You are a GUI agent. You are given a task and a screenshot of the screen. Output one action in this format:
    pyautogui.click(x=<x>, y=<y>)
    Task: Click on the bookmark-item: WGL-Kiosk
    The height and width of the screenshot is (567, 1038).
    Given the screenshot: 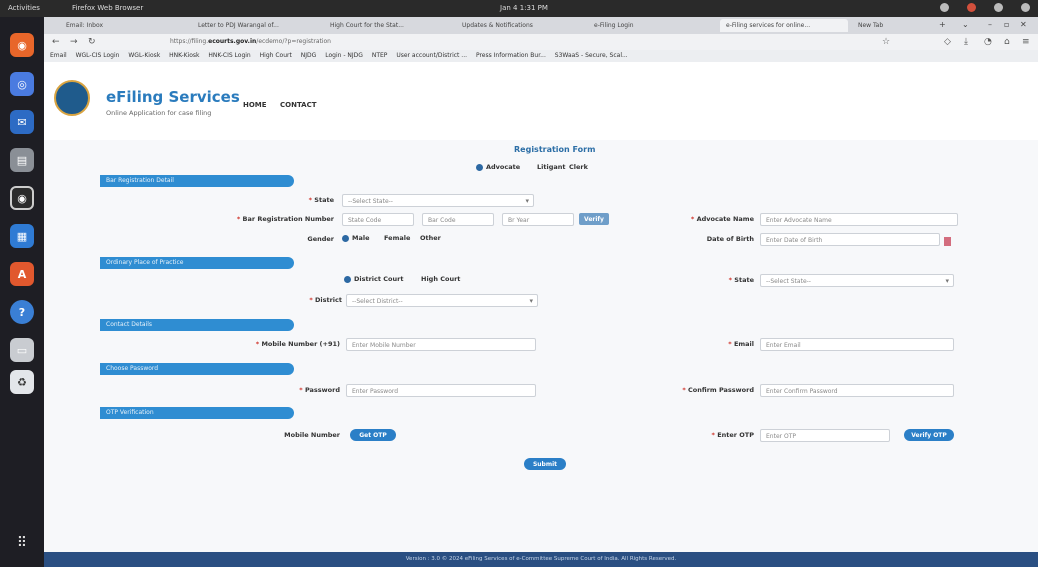 What is the action you would take?
    pyautogui.click(x=144, y=55)
    